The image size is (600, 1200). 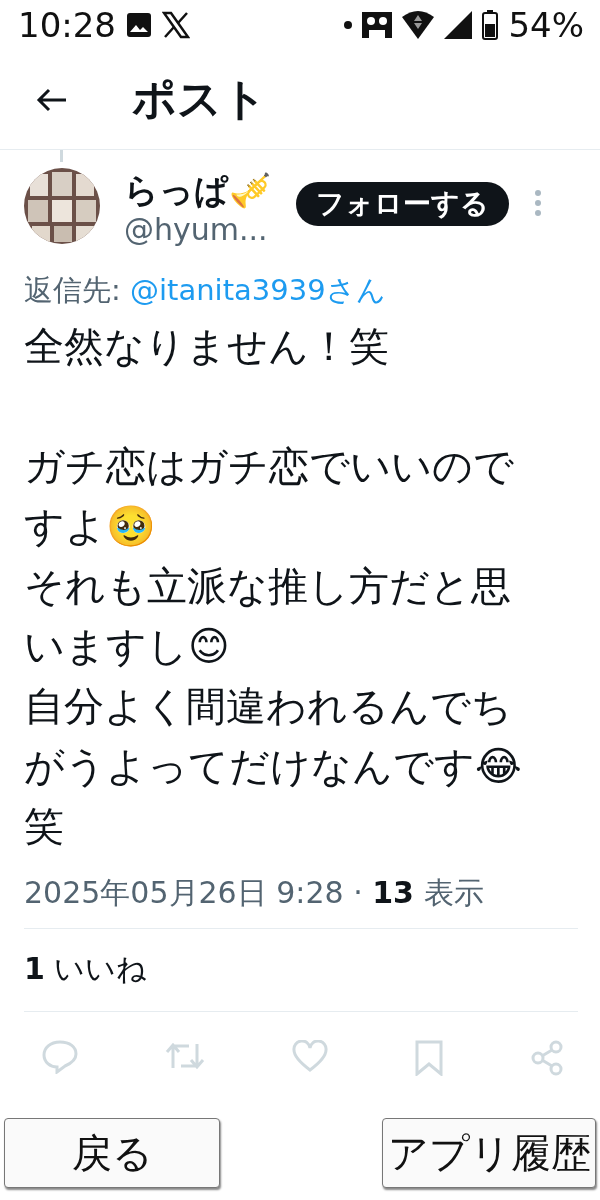 What do you see at coordinates (67, 25) in the screenshot?
I see `status-time: 10:28` at bounding box center [67, 25].